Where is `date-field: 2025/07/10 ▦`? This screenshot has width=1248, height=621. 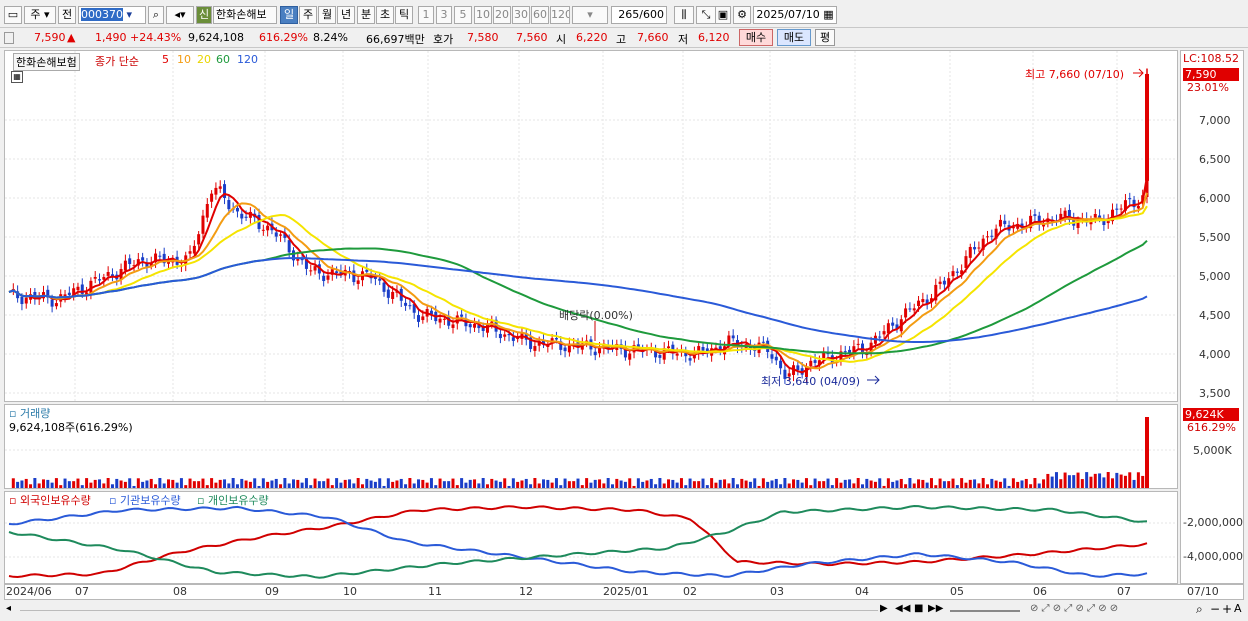 date-field: 2025/07/10 ▦ is located at coordinates (795, 15).